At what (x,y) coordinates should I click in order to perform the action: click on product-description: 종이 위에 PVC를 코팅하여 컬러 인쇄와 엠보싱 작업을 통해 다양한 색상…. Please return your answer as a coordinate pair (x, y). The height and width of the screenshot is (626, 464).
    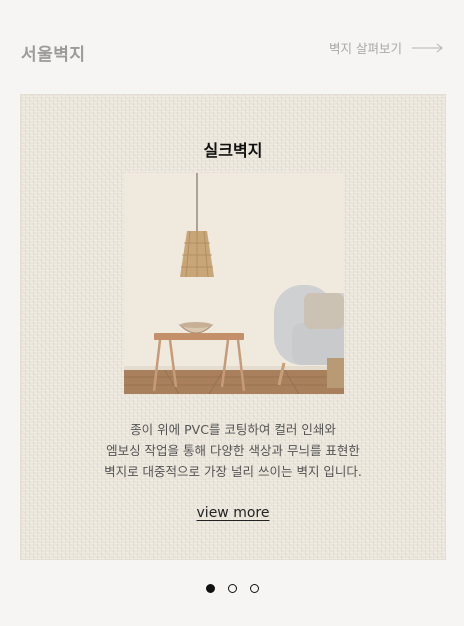
    Looking at the image, I should click on (233, 450).